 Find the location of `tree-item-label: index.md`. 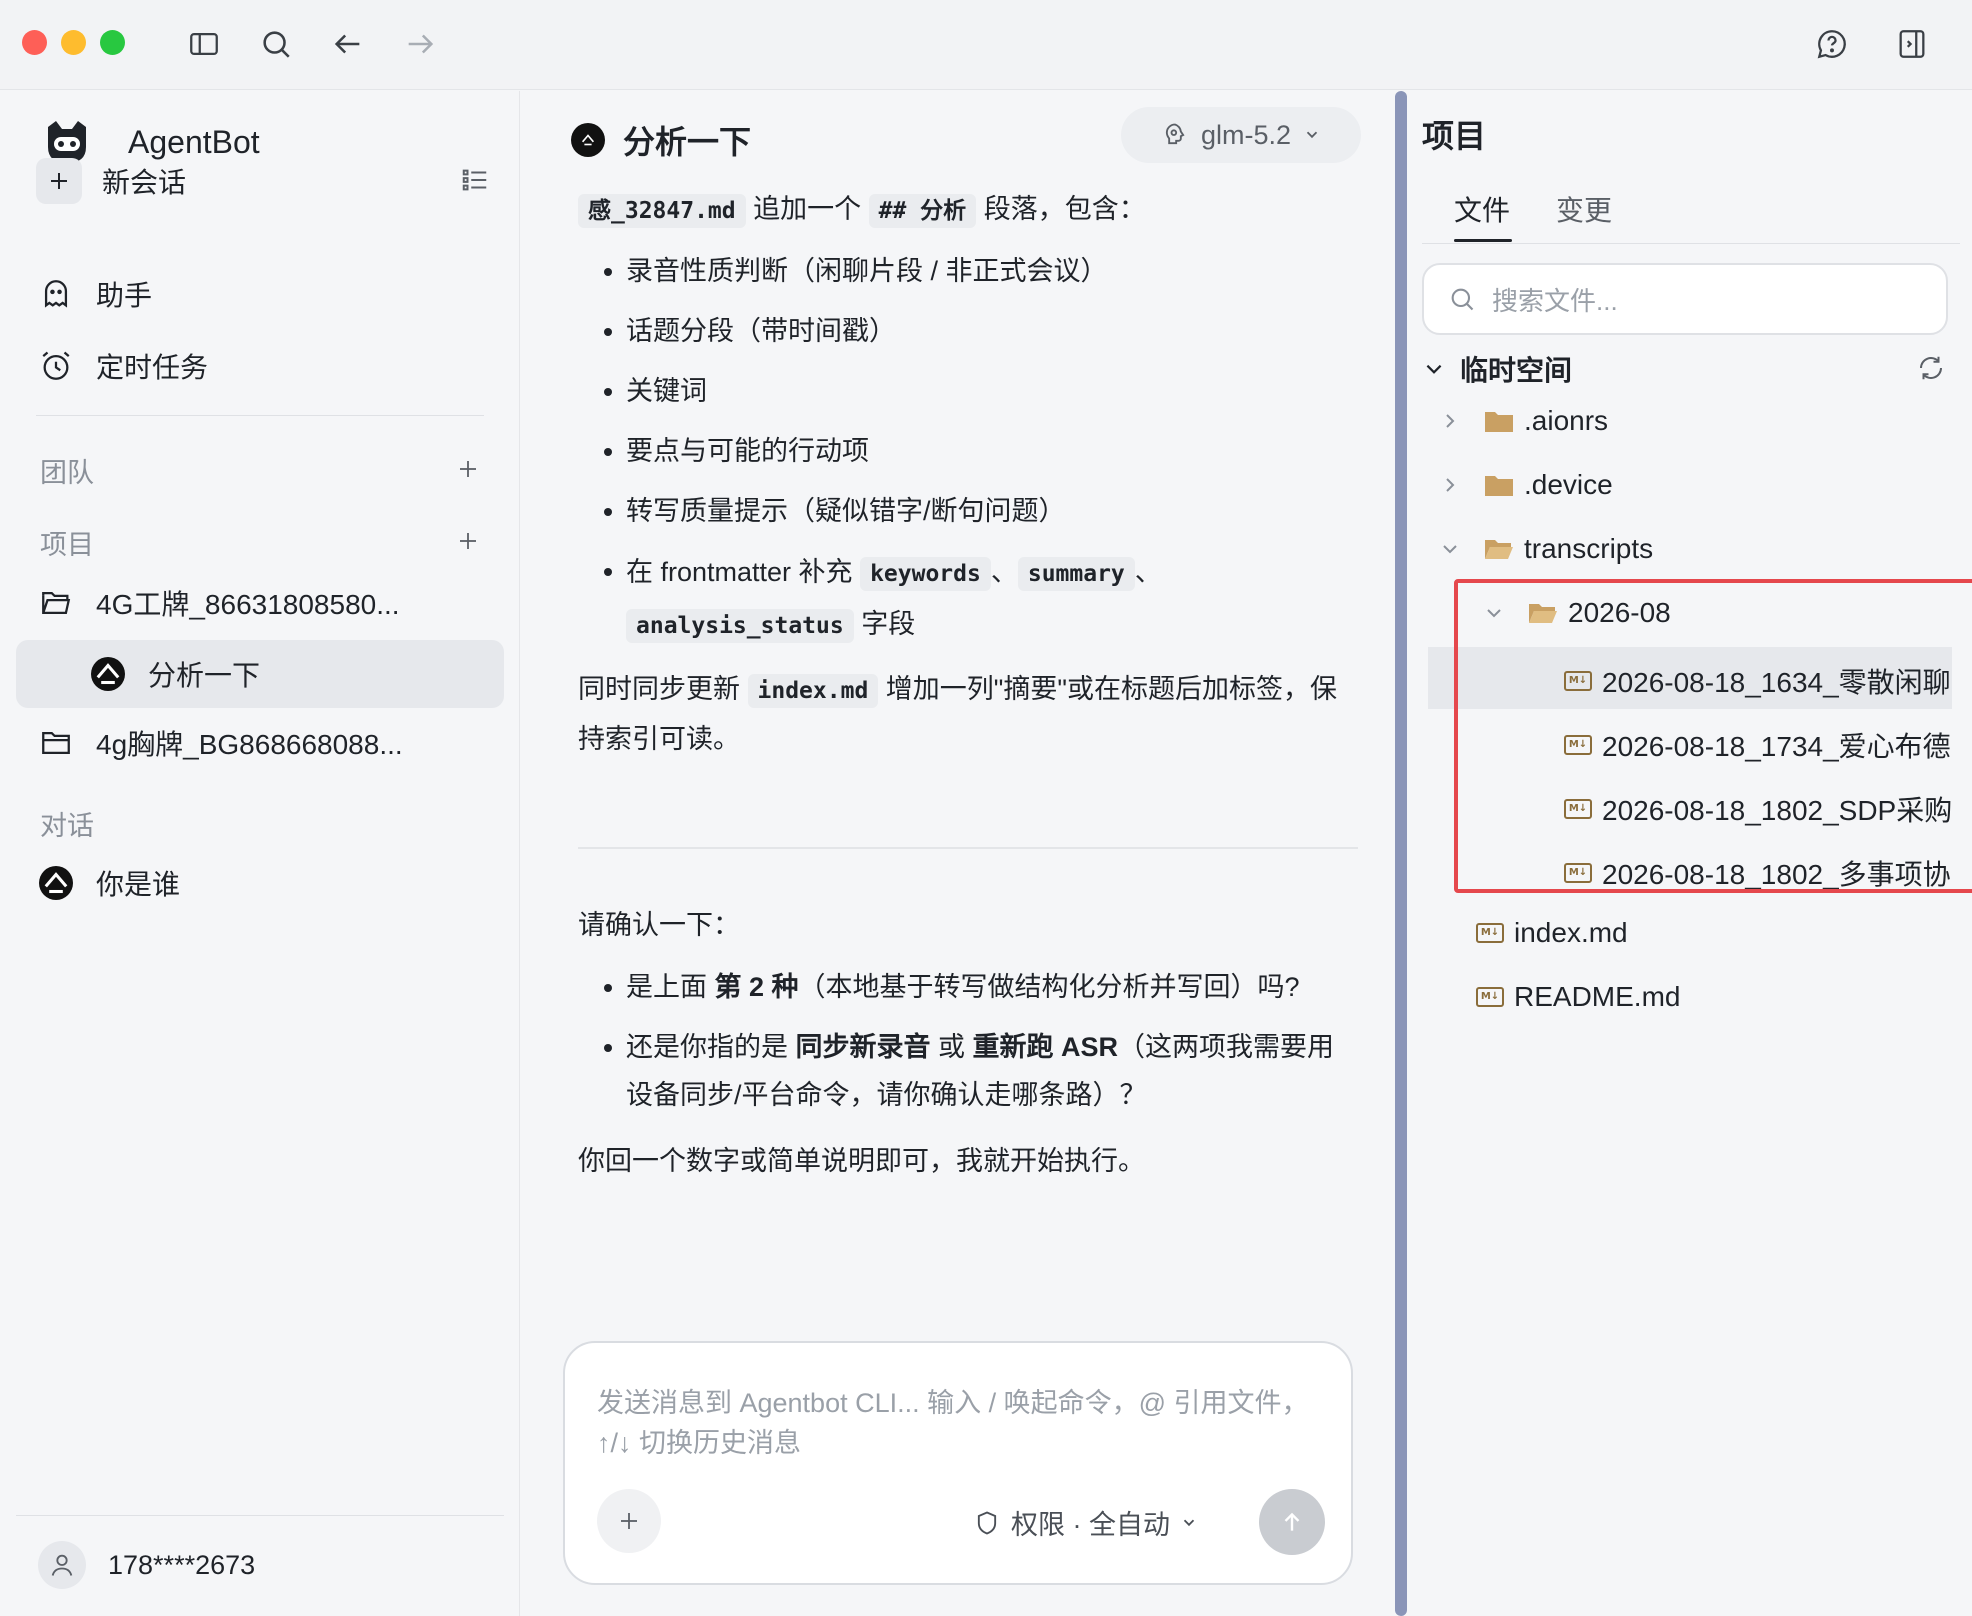

tree-item-label: index.md is located at coordinates (1571, 932).